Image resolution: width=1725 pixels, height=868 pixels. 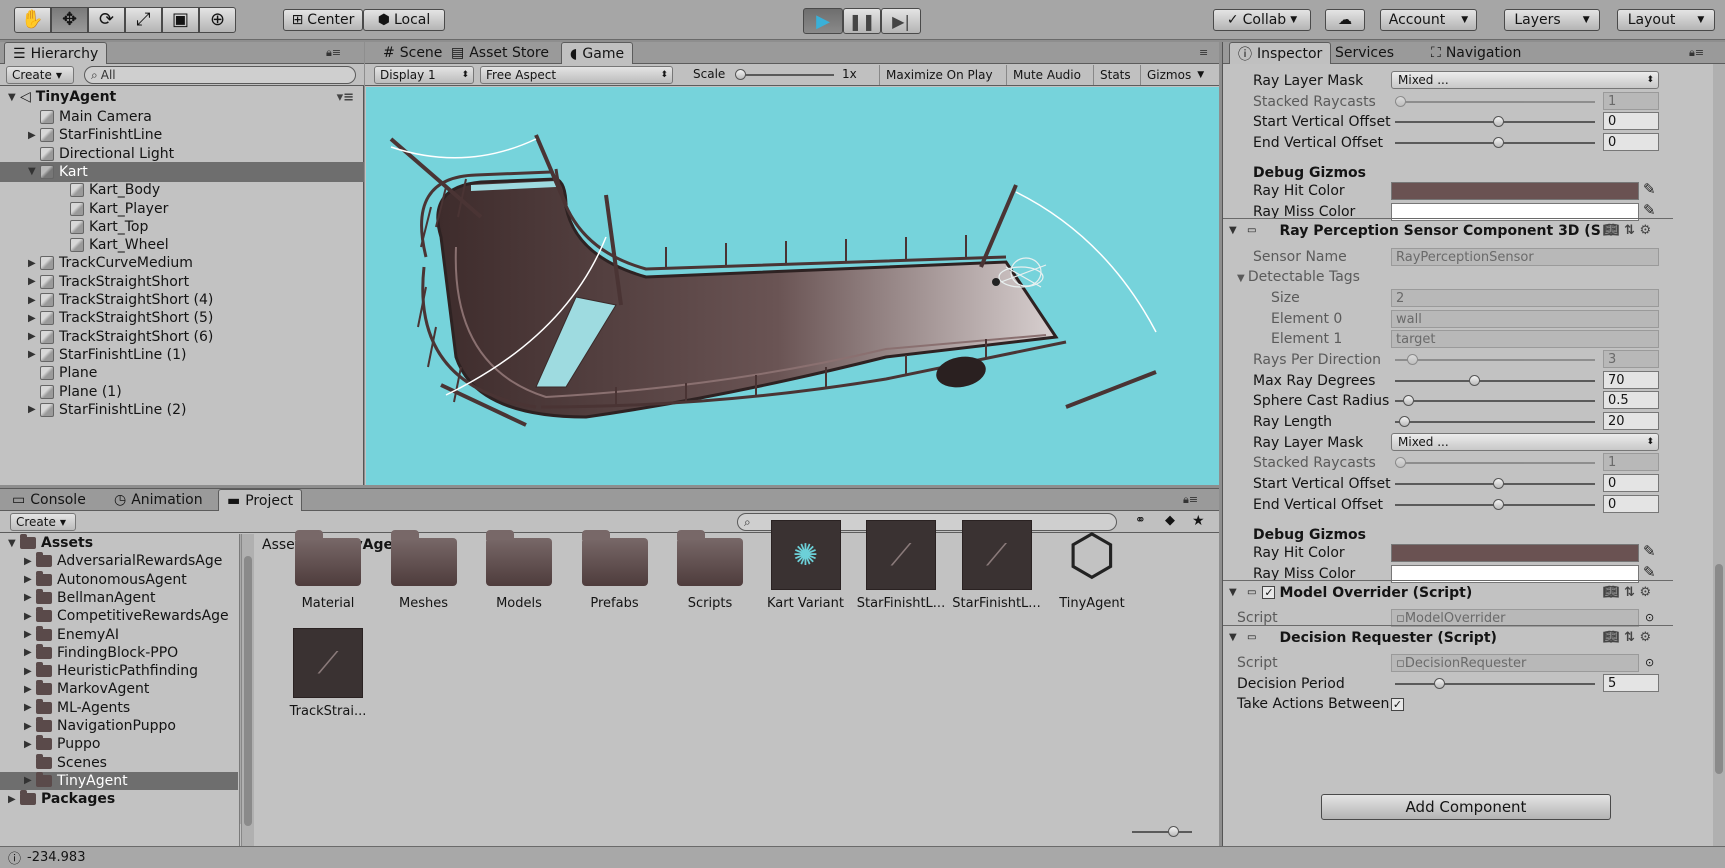 What do you see at coordinates (182, 337) in the screenshot?
I see `hierarchy-item: ▶ TrackStraightShort (6)` at bounding box center [182, 337].